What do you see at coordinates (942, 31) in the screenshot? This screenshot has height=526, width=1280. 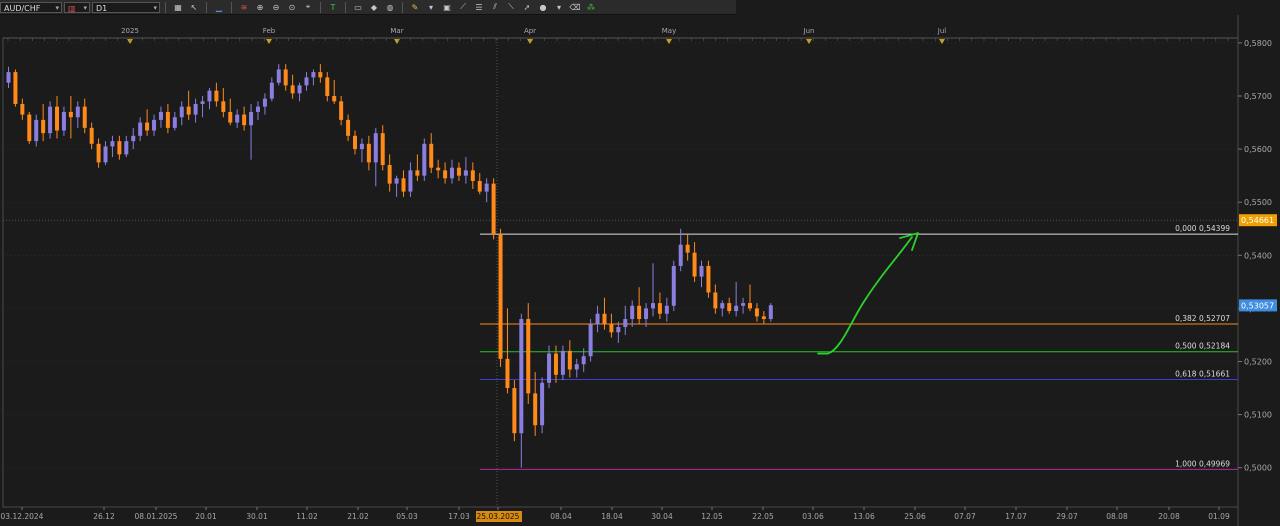 I see `month-label: Jul` at bounding box center [942, 31].